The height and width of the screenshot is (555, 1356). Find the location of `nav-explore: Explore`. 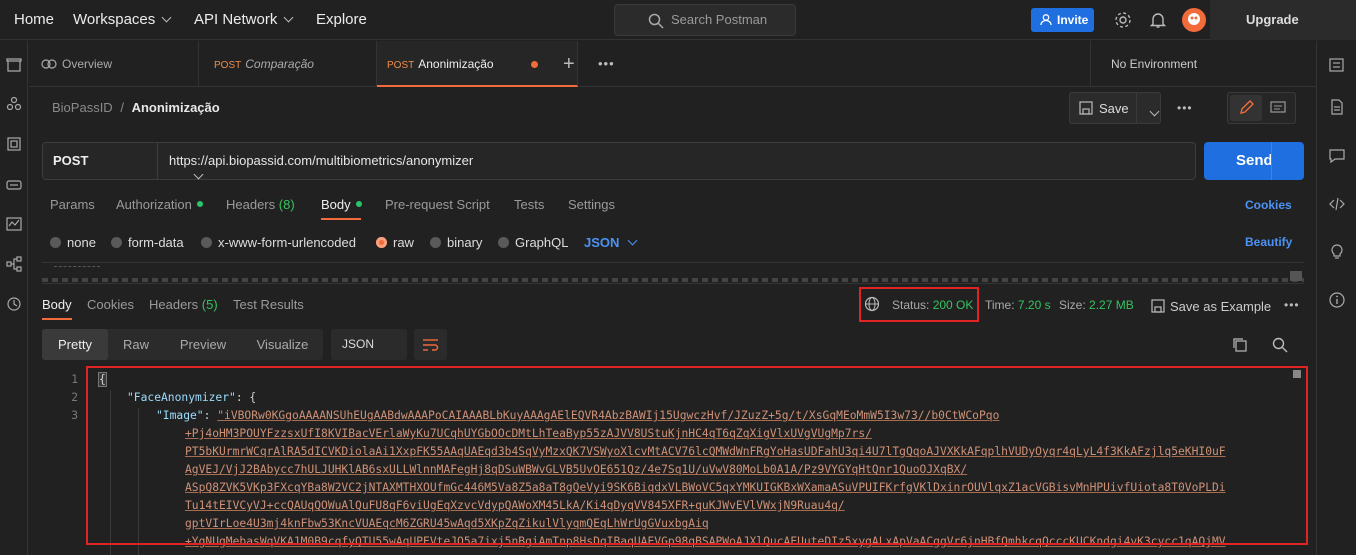

nav-explore: Explore is located at coordinates (341, 20).